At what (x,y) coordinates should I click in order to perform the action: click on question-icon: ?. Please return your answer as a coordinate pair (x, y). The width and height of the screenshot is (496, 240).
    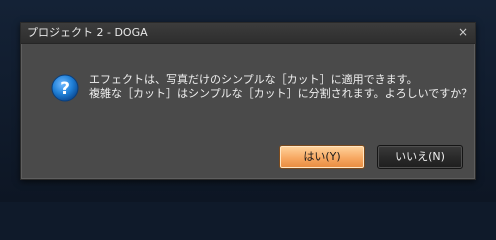
    Looking at the image, I should click on (65, 88).